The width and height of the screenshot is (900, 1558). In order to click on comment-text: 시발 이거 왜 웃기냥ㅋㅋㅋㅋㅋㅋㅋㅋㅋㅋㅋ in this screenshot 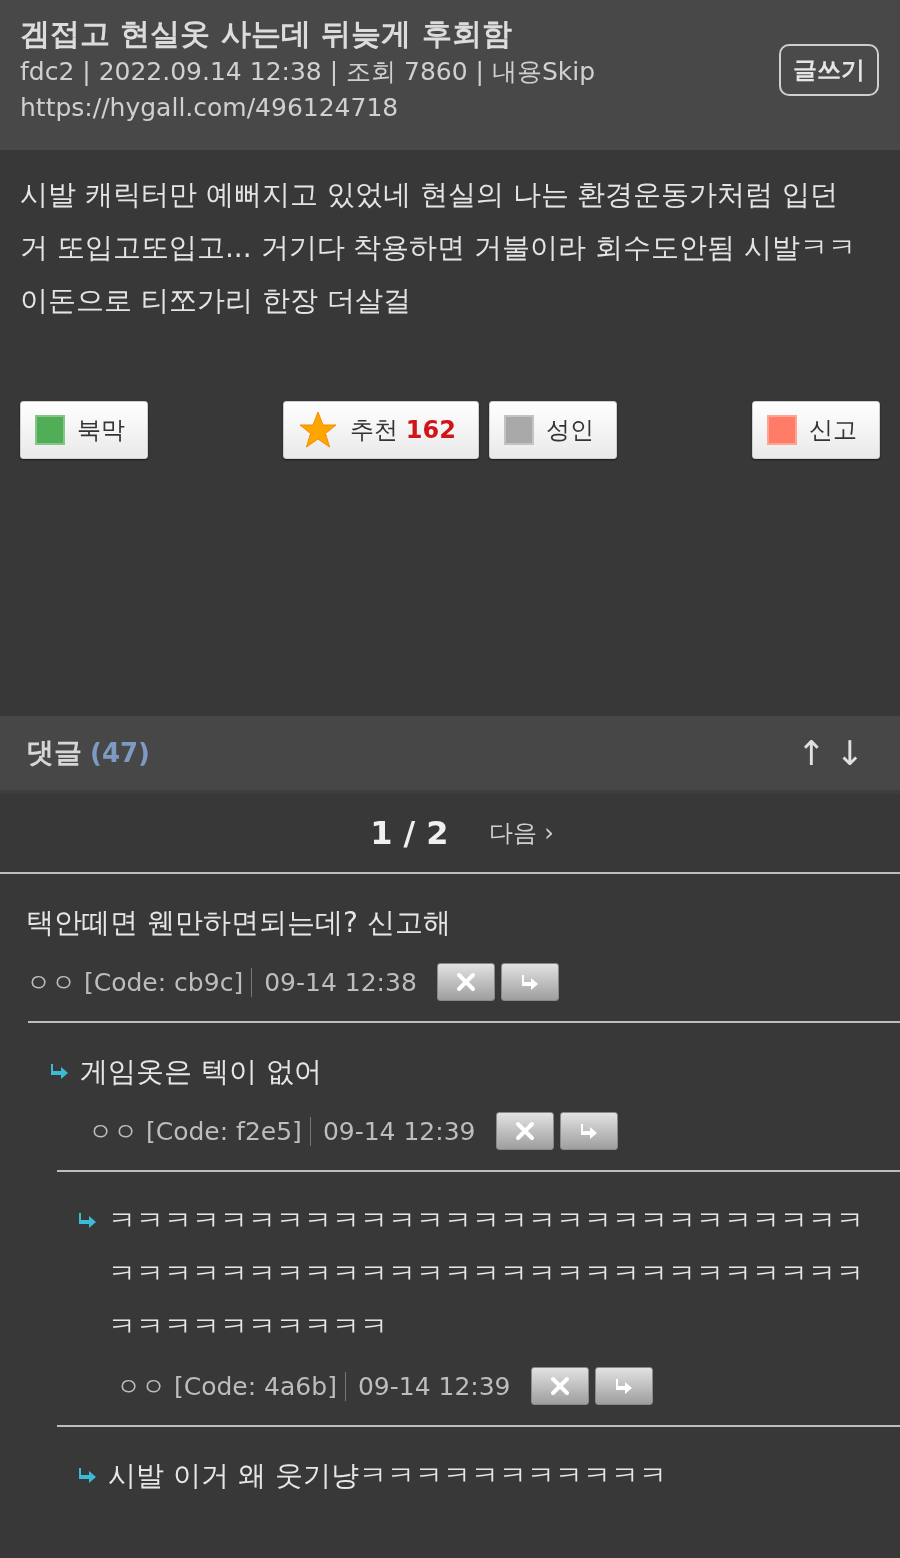, I will do `click(387, 1476)`.